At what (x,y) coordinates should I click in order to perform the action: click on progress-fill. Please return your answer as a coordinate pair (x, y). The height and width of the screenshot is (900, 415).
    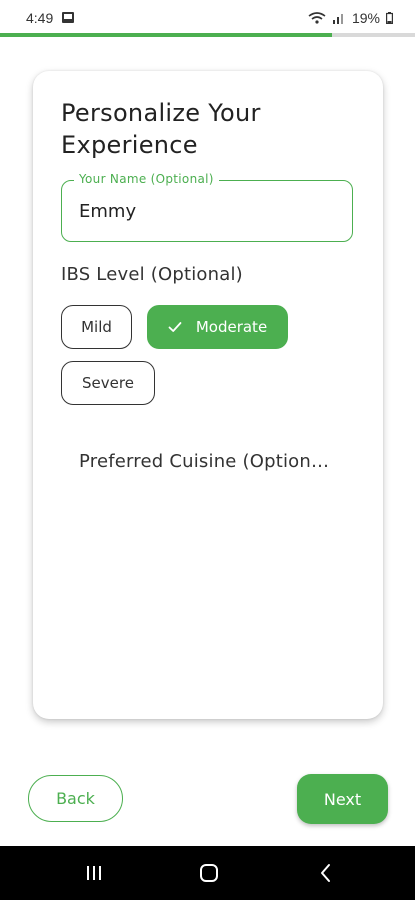
    Looking at the image, I should click on (166, 35).